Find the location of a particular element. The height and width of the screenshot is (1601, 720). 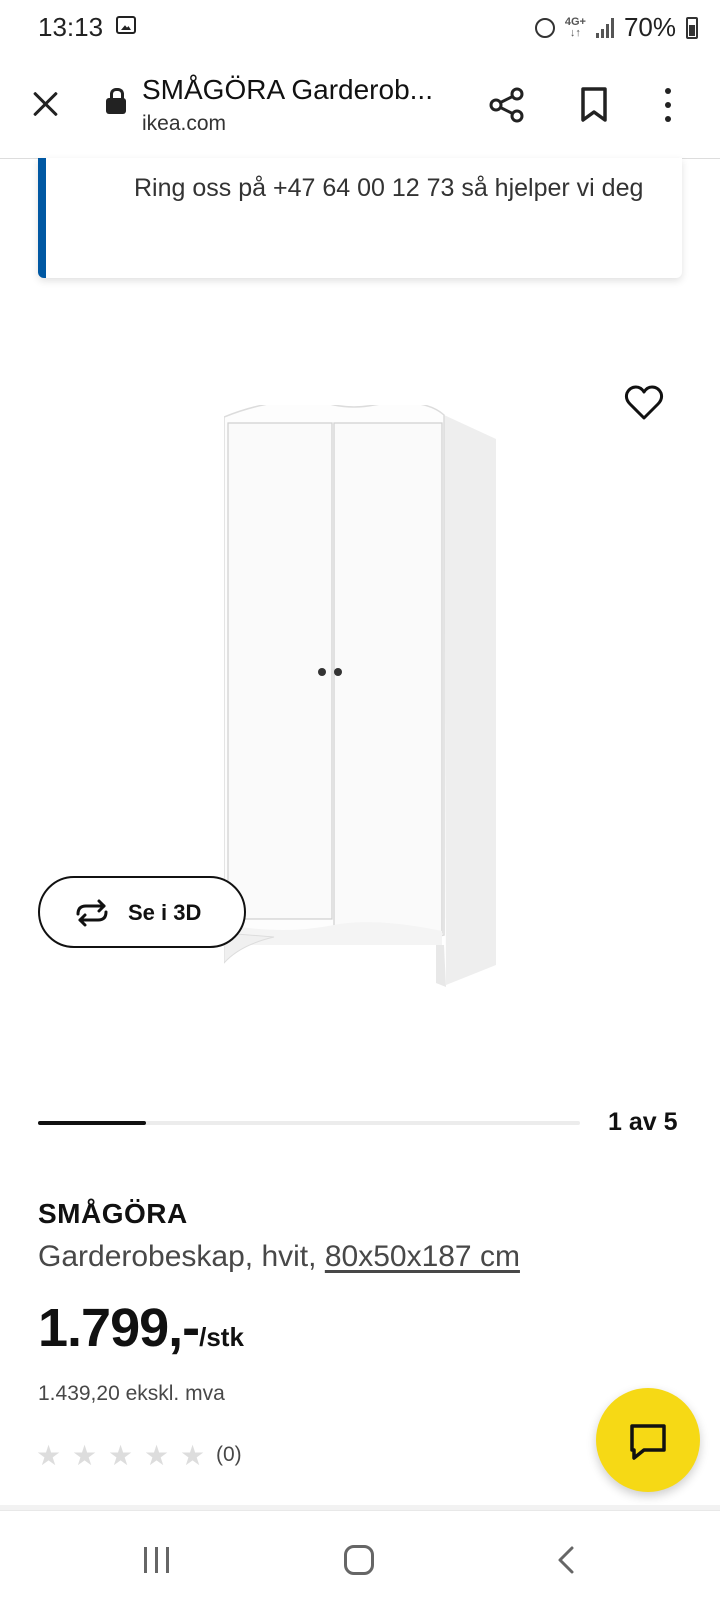

review-count: (0) is located at coordinates (229, 1455).